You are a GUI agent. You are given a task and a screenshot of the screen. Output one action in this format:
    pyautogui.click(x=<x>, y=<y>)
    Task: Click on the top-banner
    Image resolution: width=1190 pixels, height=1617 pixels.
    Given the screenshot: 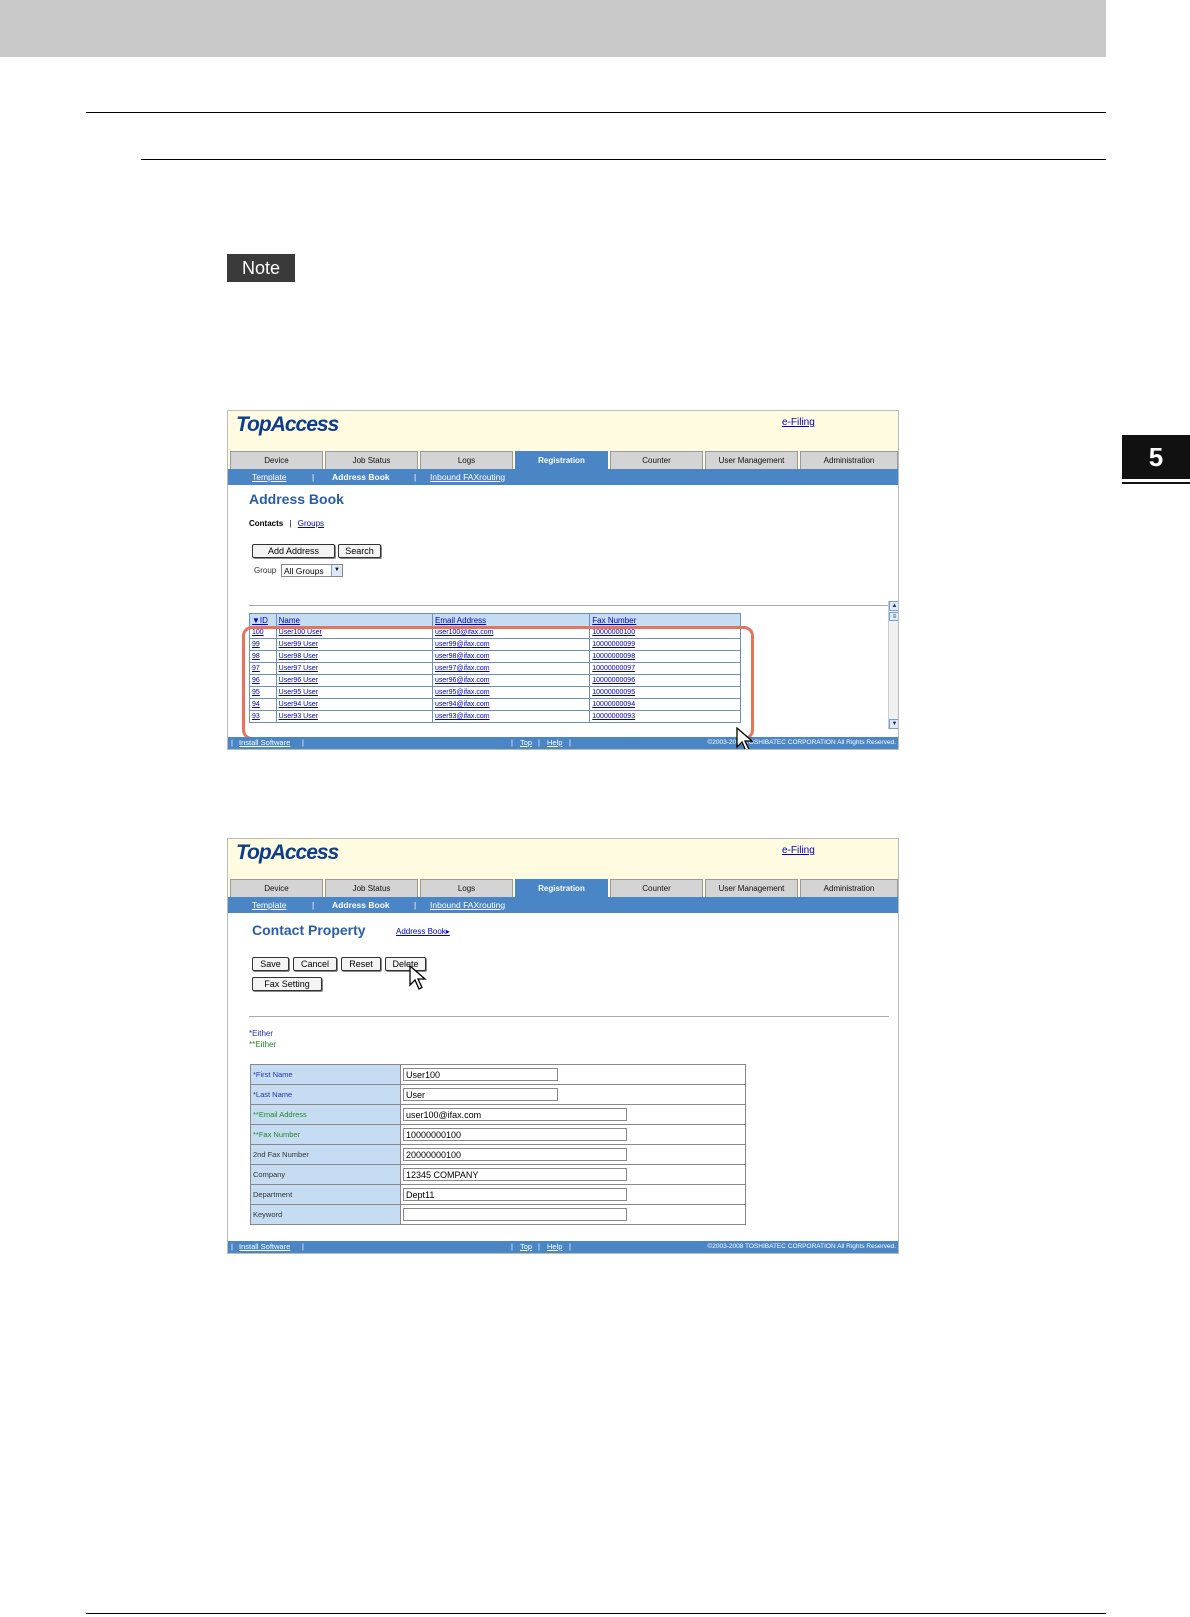 What is the action you would take?
    pyautogui.click(x=553, y=28)
    